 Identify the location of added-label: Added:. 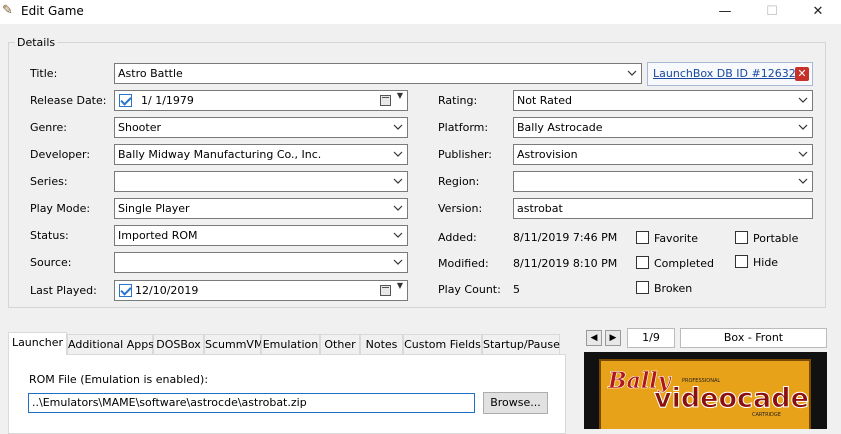
(457, 237).